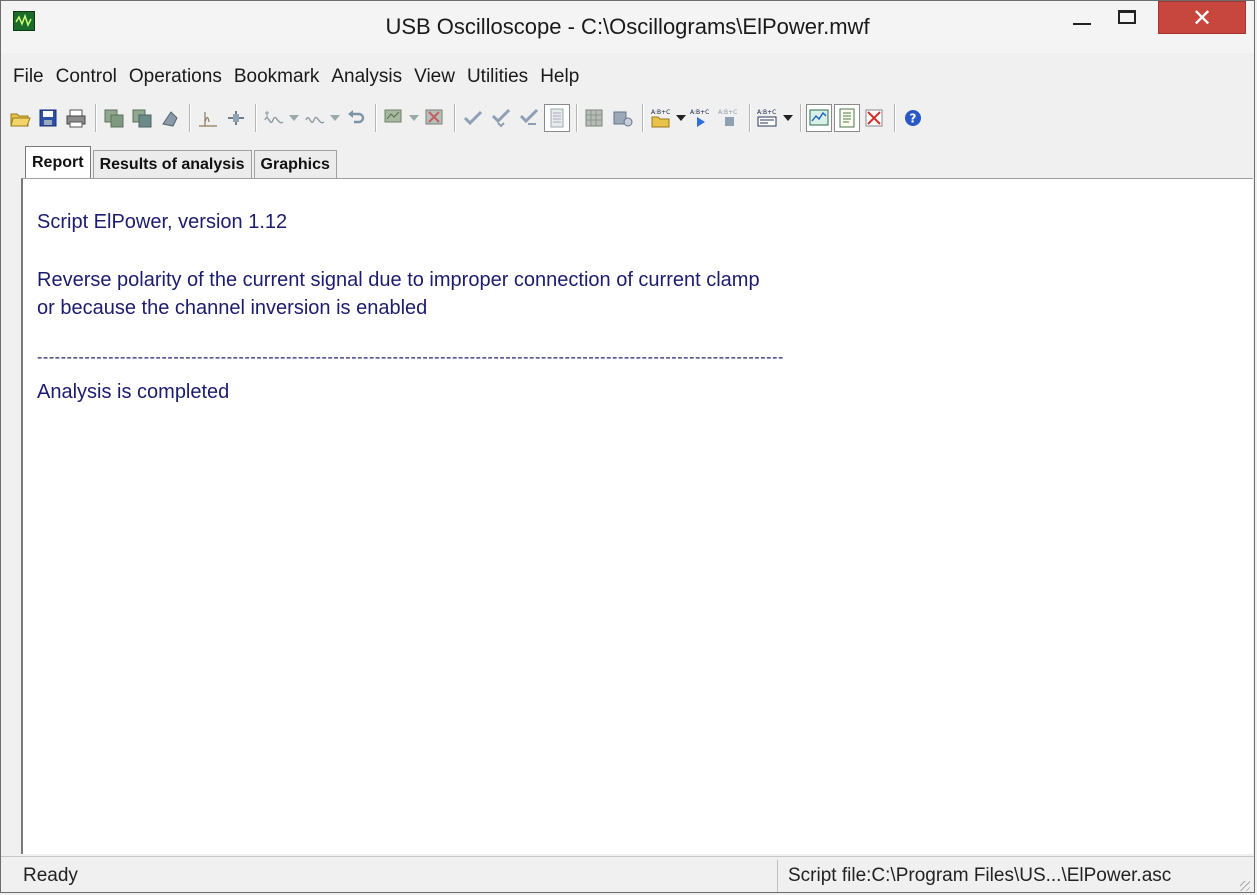  What do you see at coordinates (681, 118) in the screenshot?
I see `script-open-dropdown` at bounding box center [681, 118].